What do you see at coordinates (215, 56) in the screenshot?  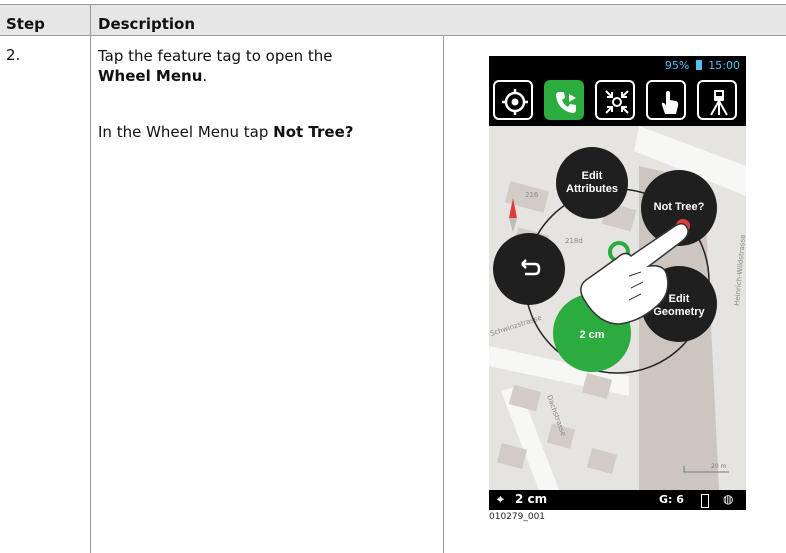 I see `instruction-1-text: Tap the feature tag to open the` at bounding box center [215, 56].